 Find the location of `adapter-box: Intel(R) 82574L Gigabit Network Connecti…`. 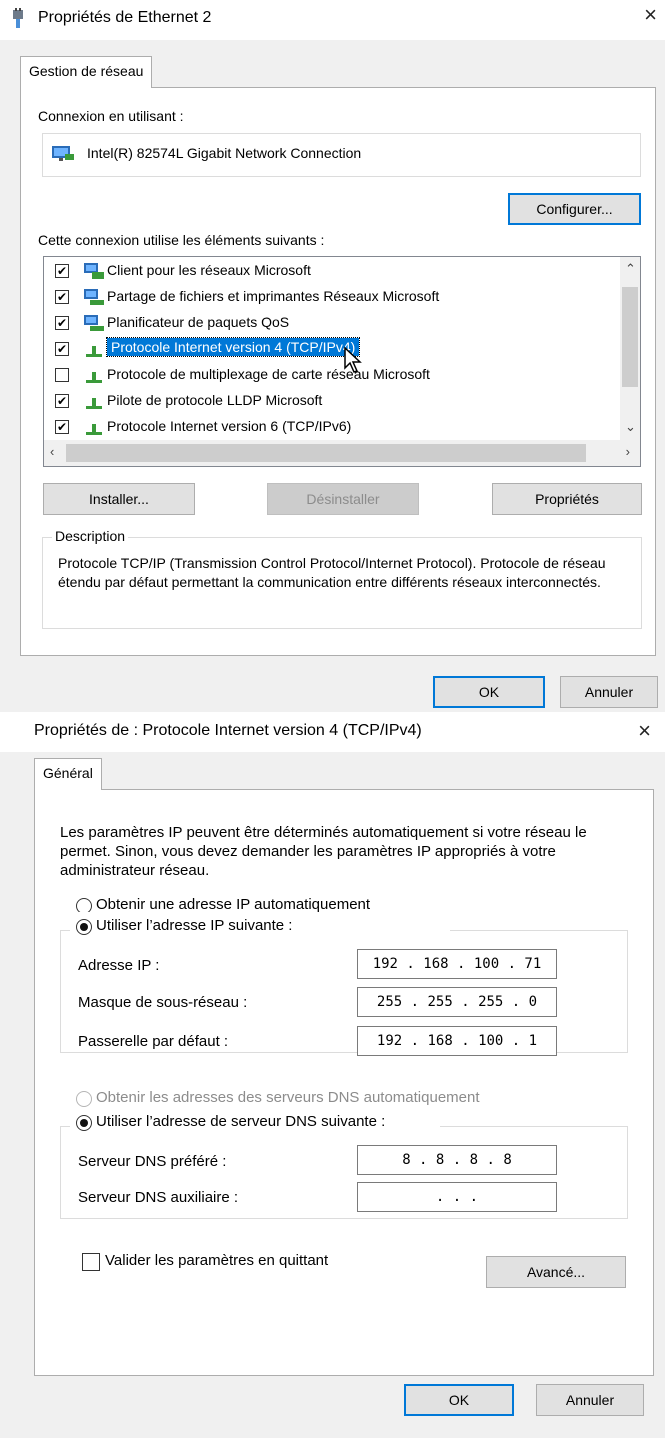

adapter-box: Intel(R) 82574L Gigabit Network Connecti… is located at coordinates (341, 155).